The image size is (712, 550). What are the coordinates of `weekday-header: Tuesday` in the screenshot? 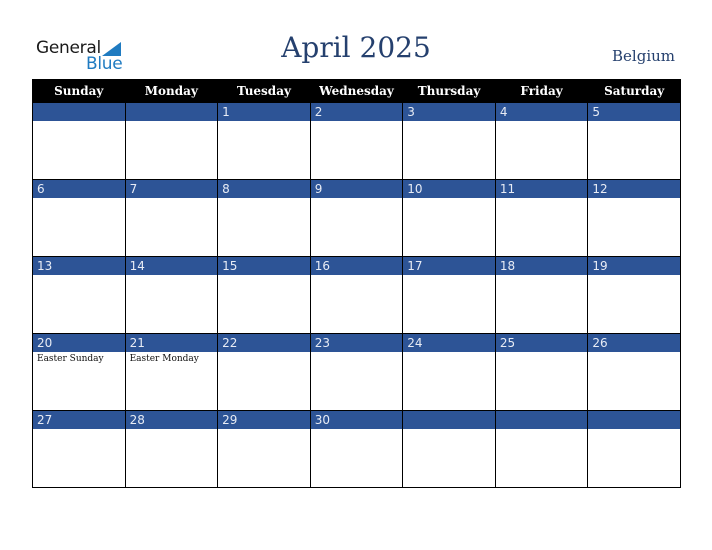 It's located at (264, 91).